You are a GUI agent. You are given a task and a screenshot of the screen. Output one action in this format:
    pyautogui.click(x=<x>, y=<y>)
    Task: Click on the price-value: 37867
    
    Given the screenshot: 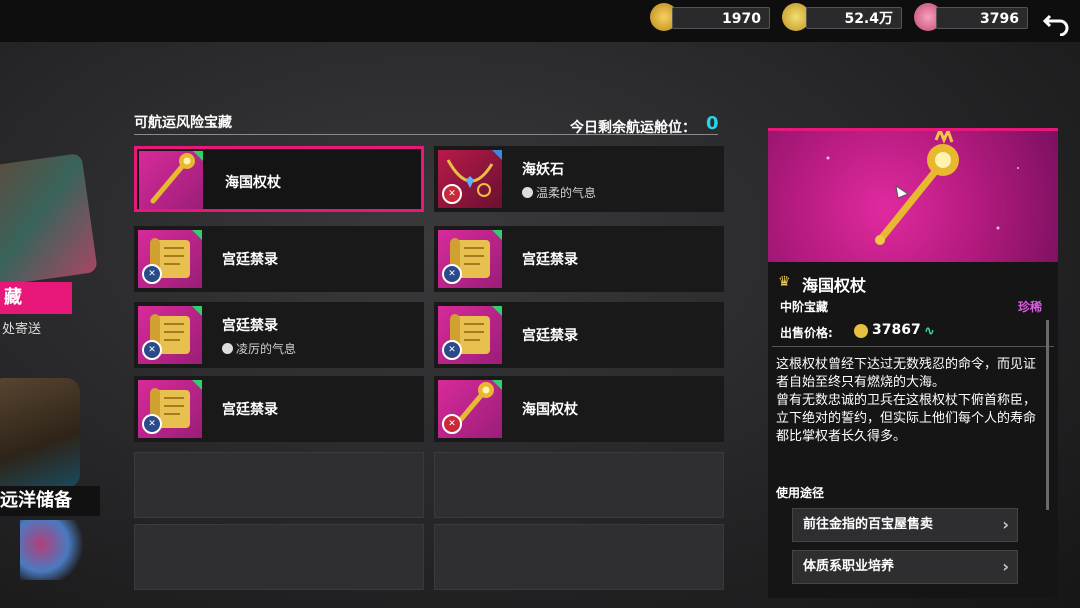 What is the action you would take?
    pyautogui.click(x=896, y=330)
    